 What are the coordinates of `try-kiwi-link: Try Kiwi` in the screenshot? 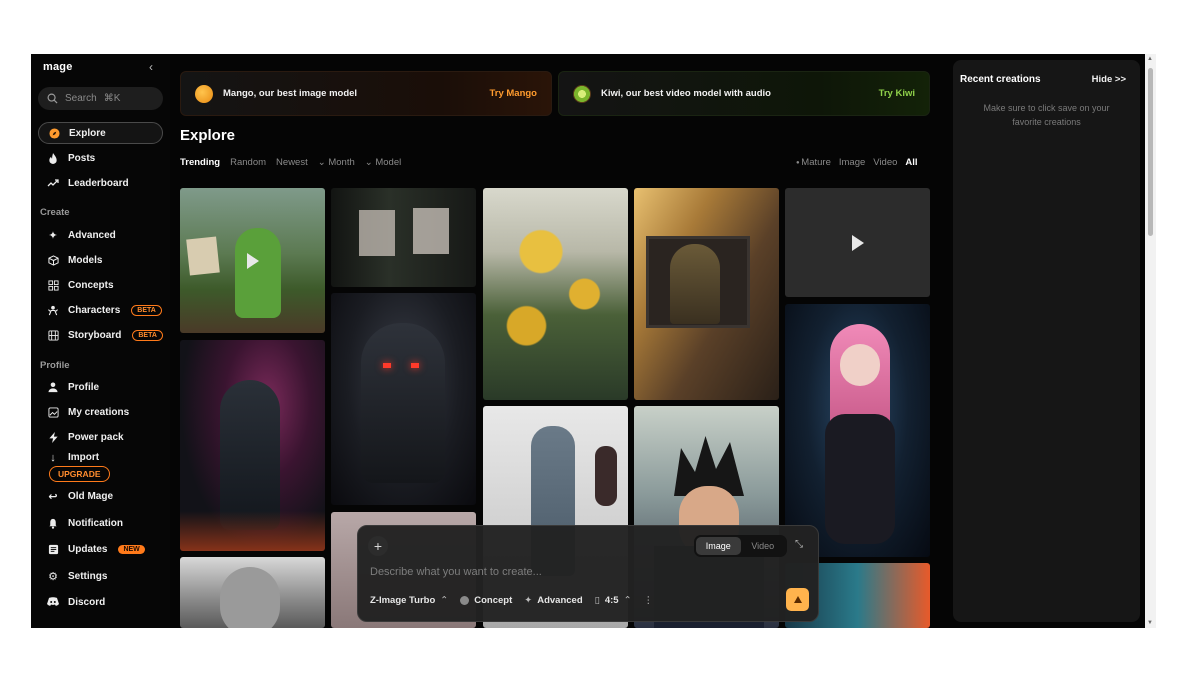 It's located at (897, 93).